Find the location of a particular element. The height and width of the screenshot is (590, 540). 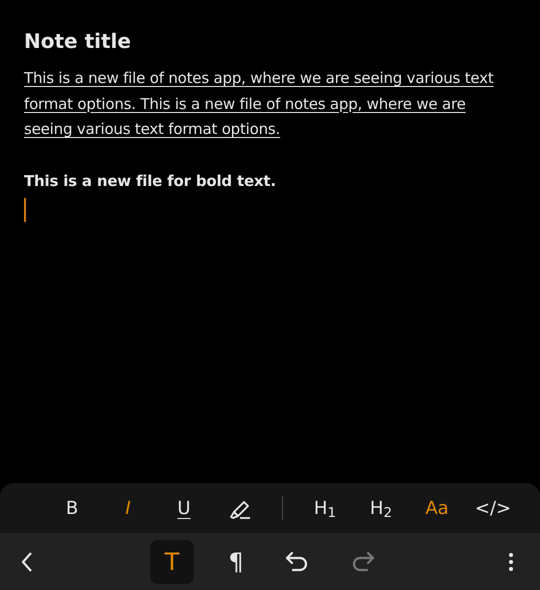

underlined-paragraph: This is a new file of notes app, where we are seeing various text format options. This is a new file of notes app, where we are seeing various text format options. is located at coordinates (259, 104).